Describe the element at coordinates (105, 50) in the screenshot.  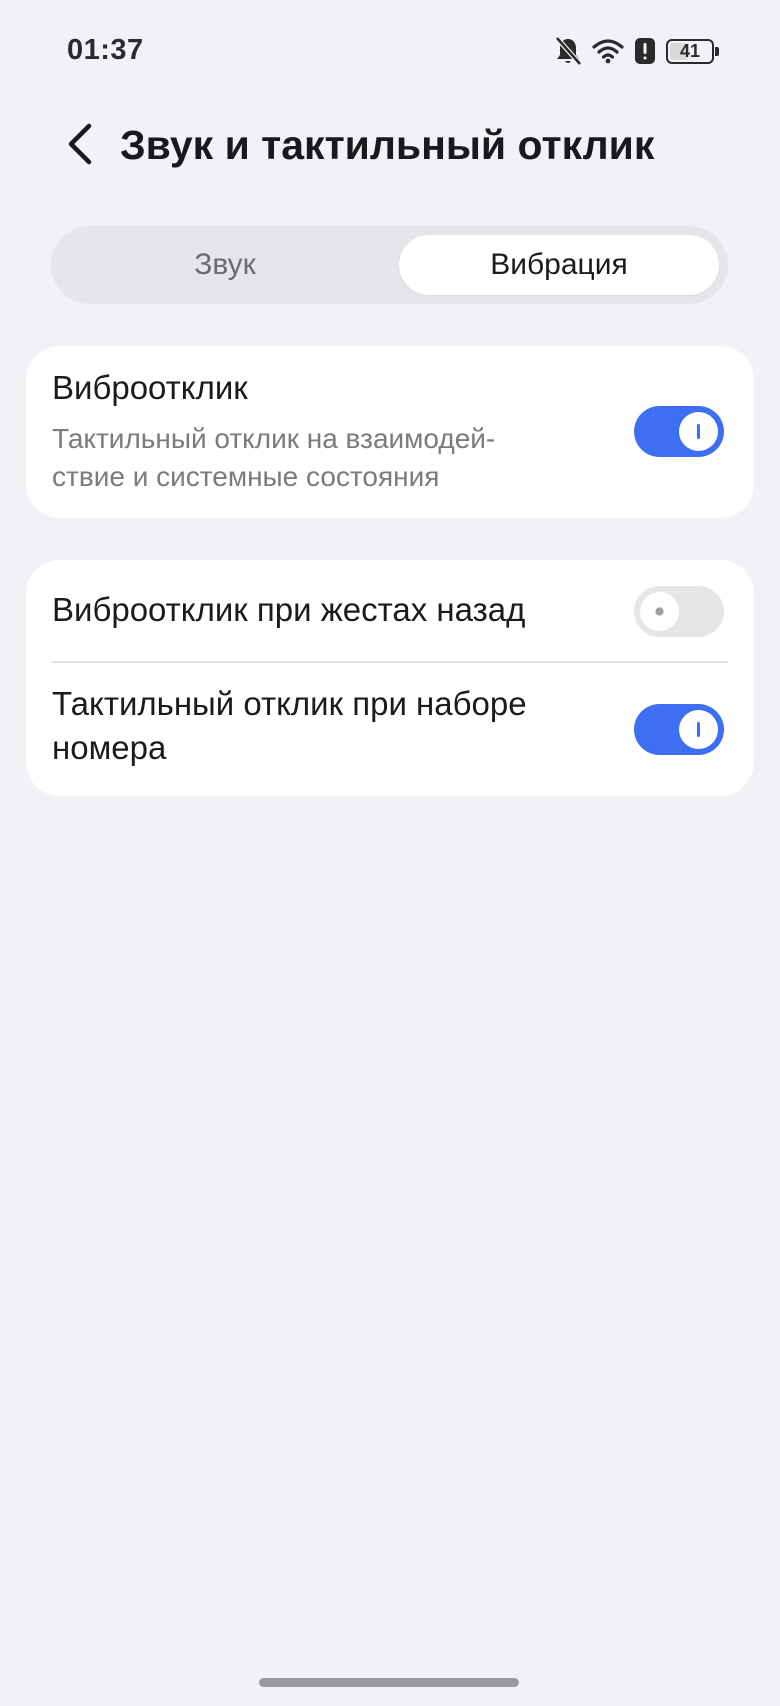
I see `status-time: 01:37` at that location.